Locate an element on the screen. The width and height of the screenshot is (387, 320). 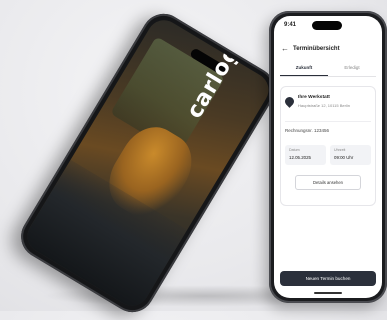
screen-header: ← Terminübersicht is located at coordinates (328, 49).